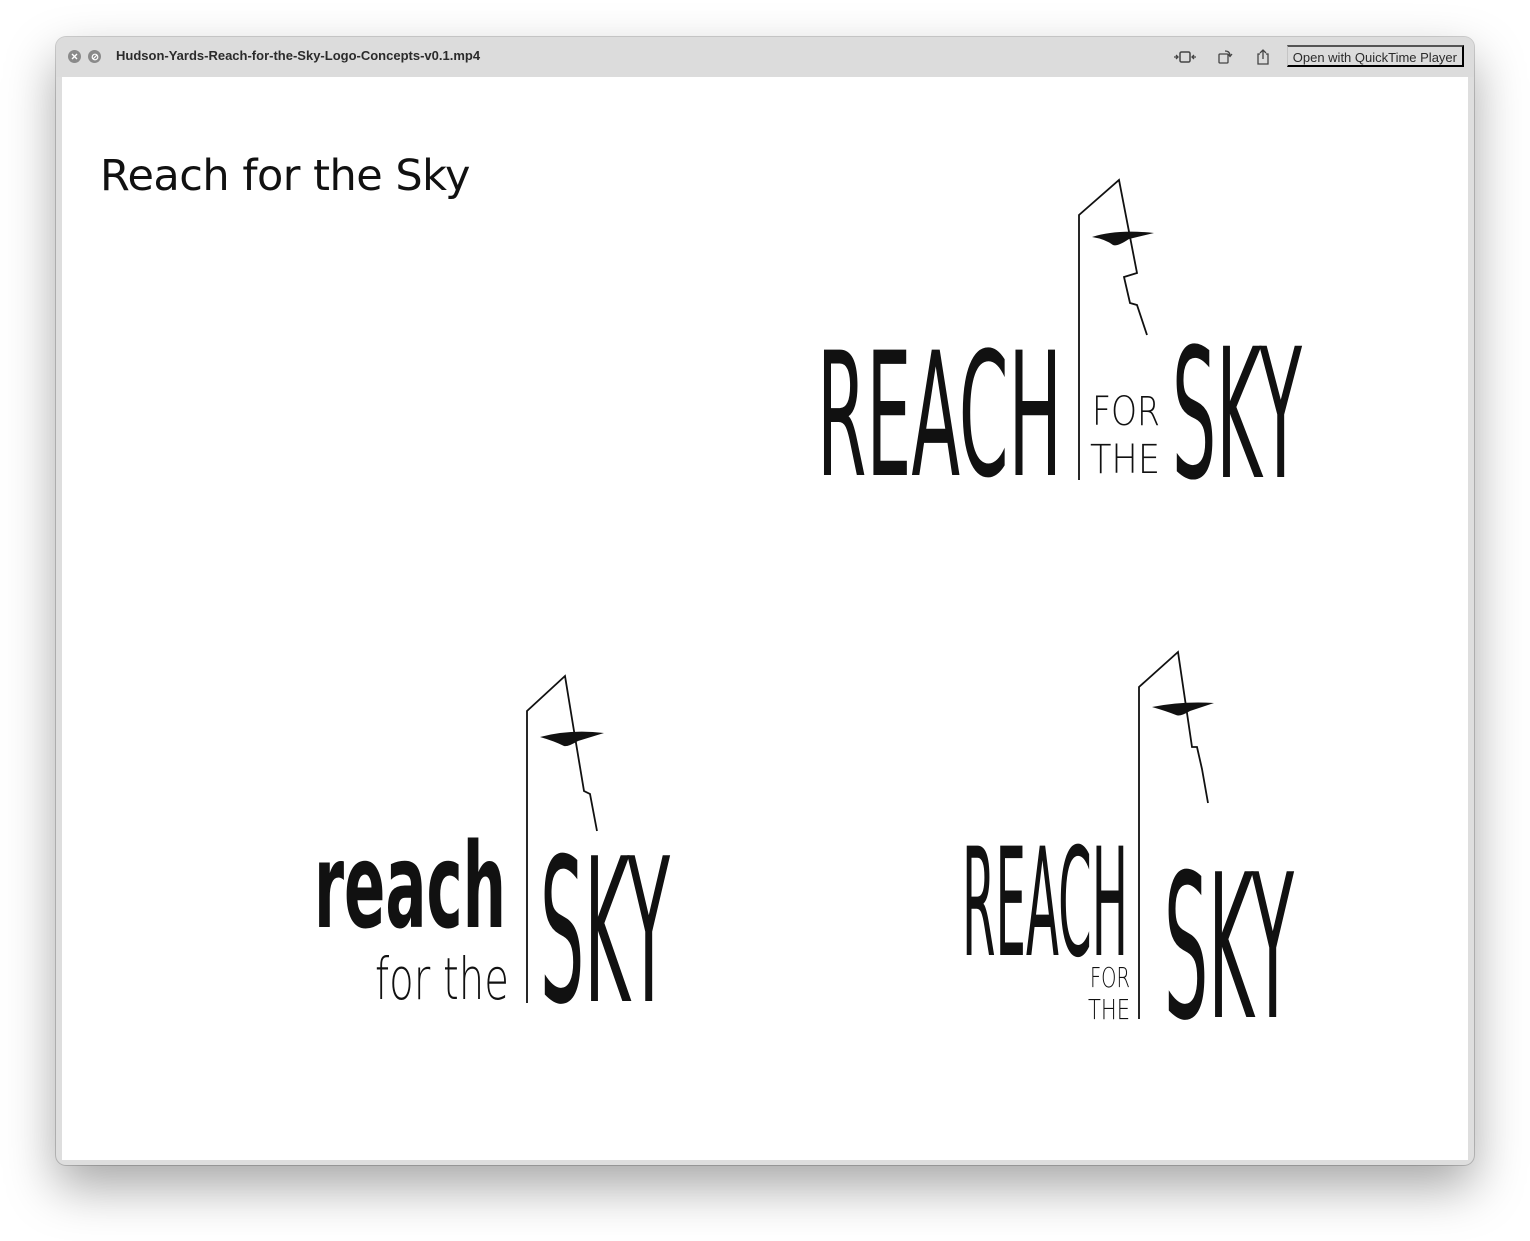  What do you see at coordinates (1185, 57) in the screenshot?
I see `trim-icon` at bounding box center [1185, 57].